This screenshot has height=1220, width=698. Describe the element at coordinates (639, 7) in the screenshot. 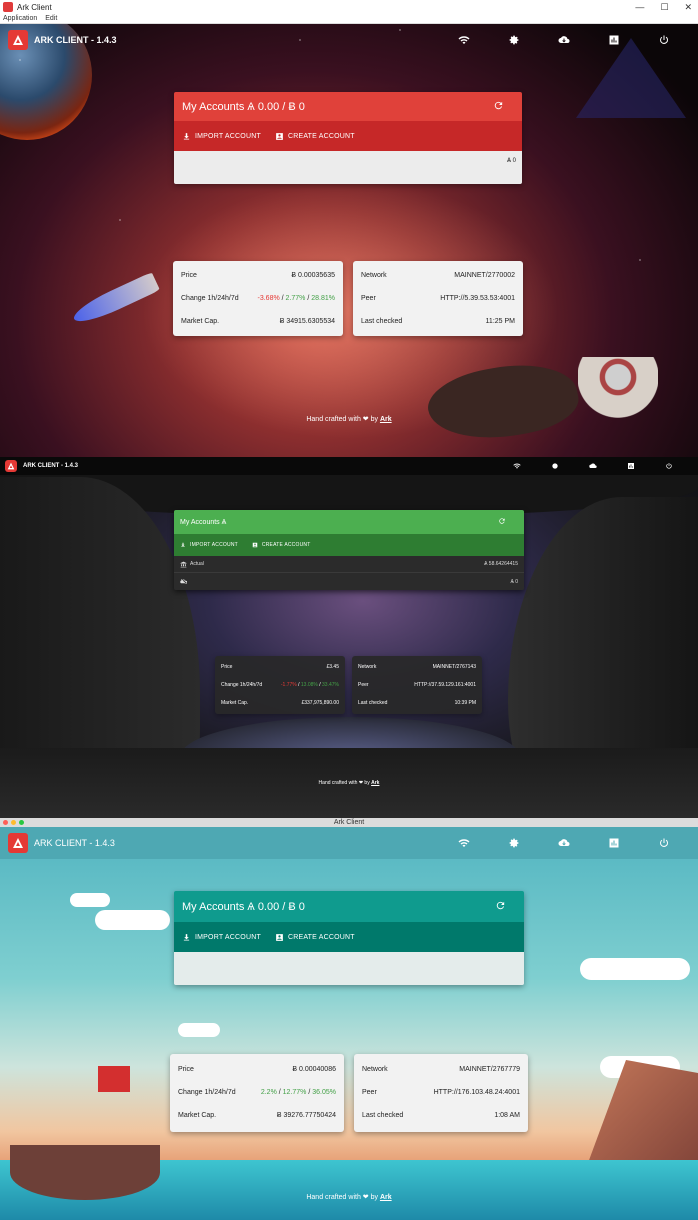

I see `minimize-button: —` at that location.